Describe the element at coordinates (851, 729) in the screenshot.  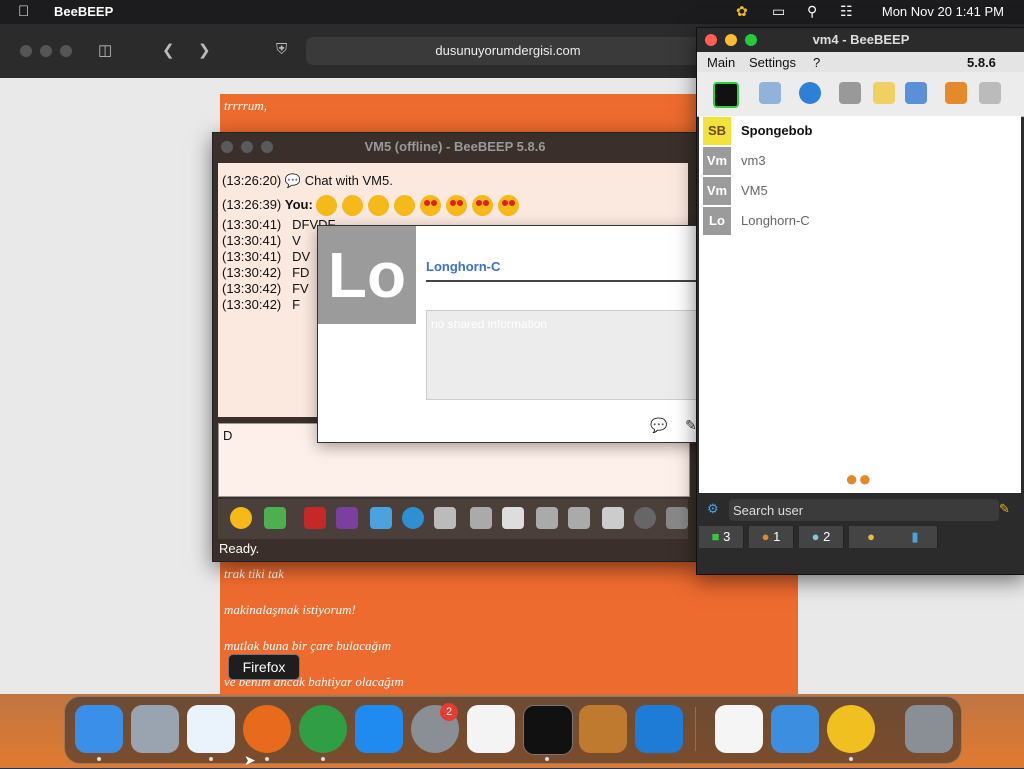
I see `dock-beebeep` at that location.